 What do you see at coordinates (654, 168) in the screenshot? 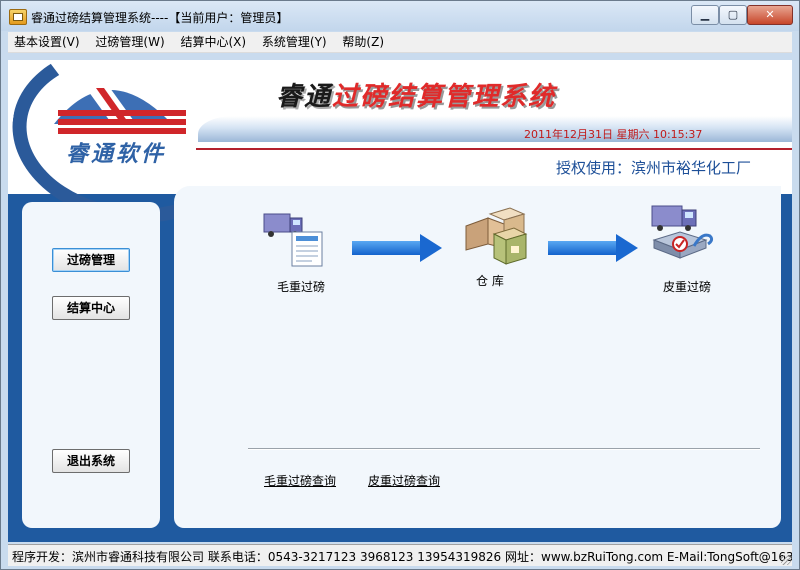
I see `license-text: 授权使用：滨州市裕华化工厂` at bounding box center [654, 168].